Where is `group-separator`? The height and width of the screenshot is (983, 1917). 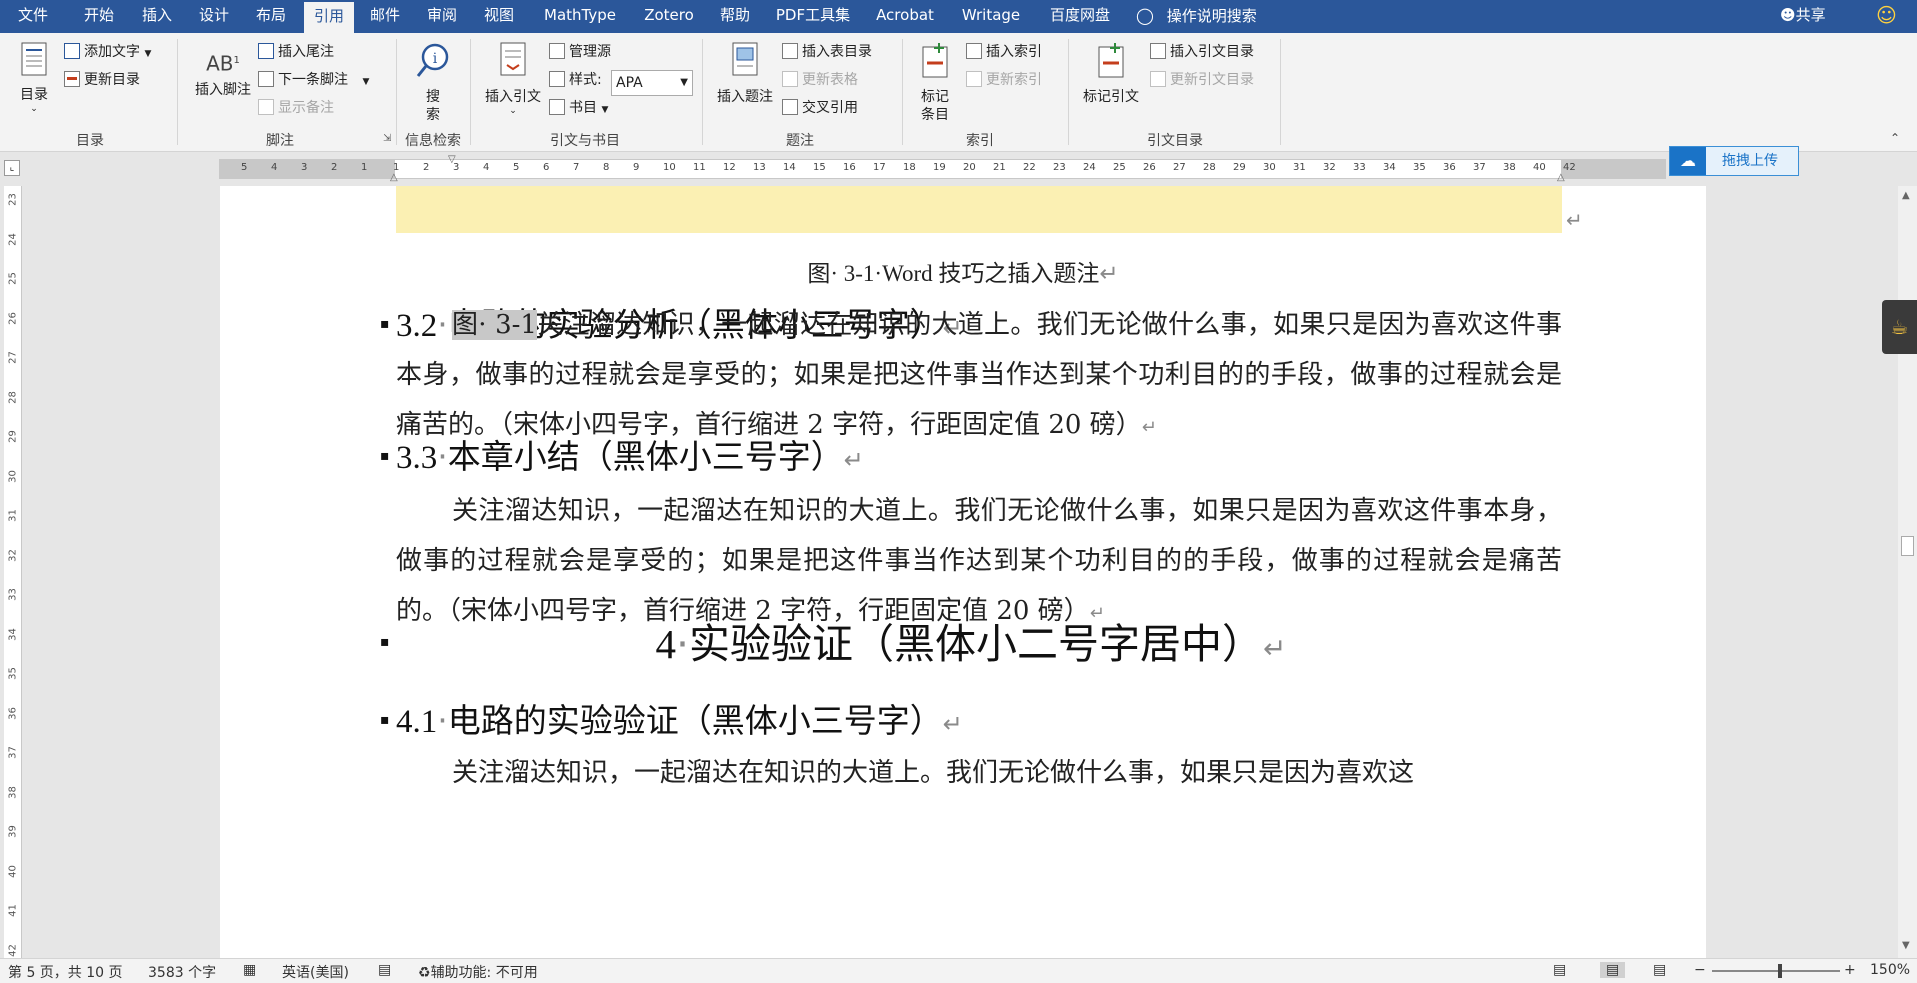
group-separator is located at coordinates (902, 92).